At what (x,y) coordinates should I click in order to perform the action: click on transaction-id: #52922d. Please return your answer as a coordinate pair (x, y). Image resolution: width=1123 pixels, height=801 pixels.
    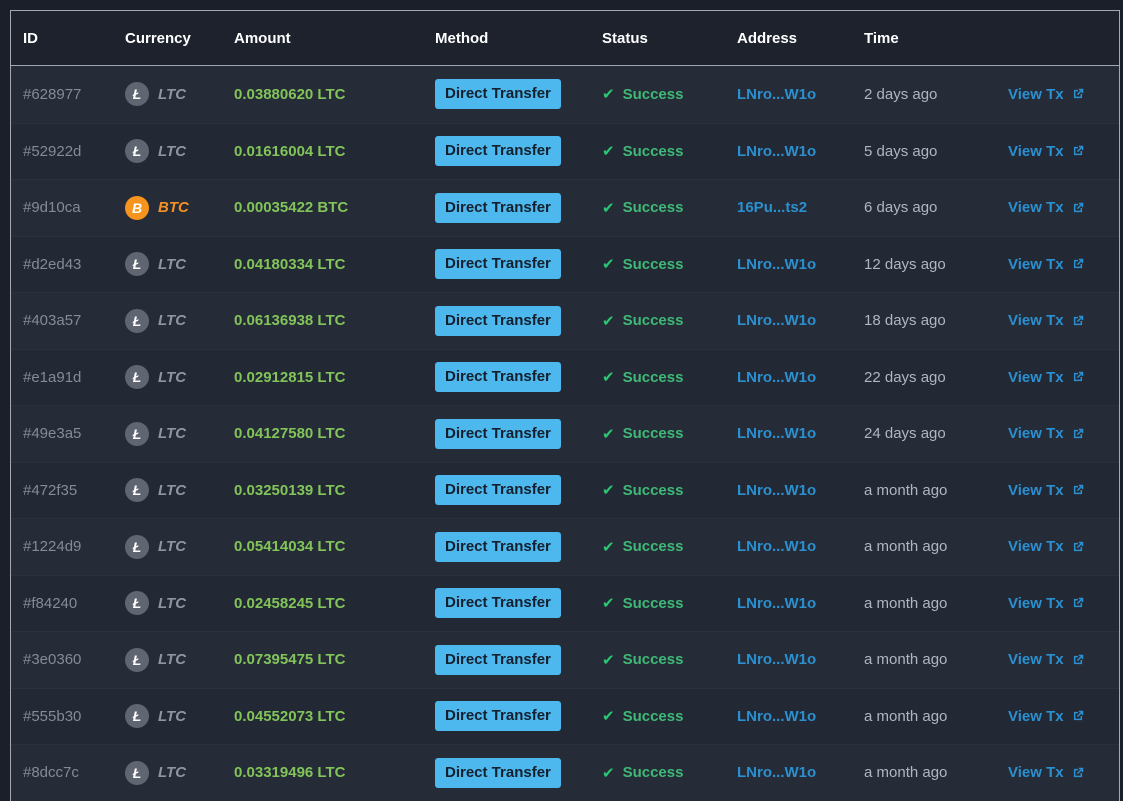
    Looking at the image, I should click on (52, 151).